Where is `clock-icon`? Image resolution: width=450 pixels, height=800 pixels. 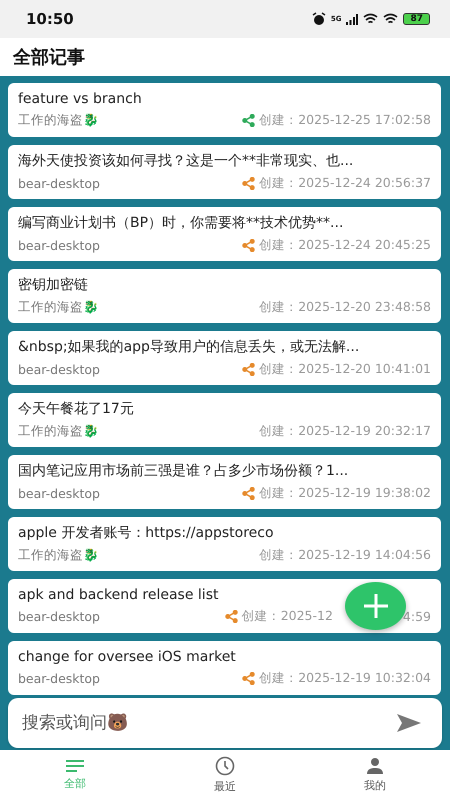
clock-icon is located at coordinates (225, 766).